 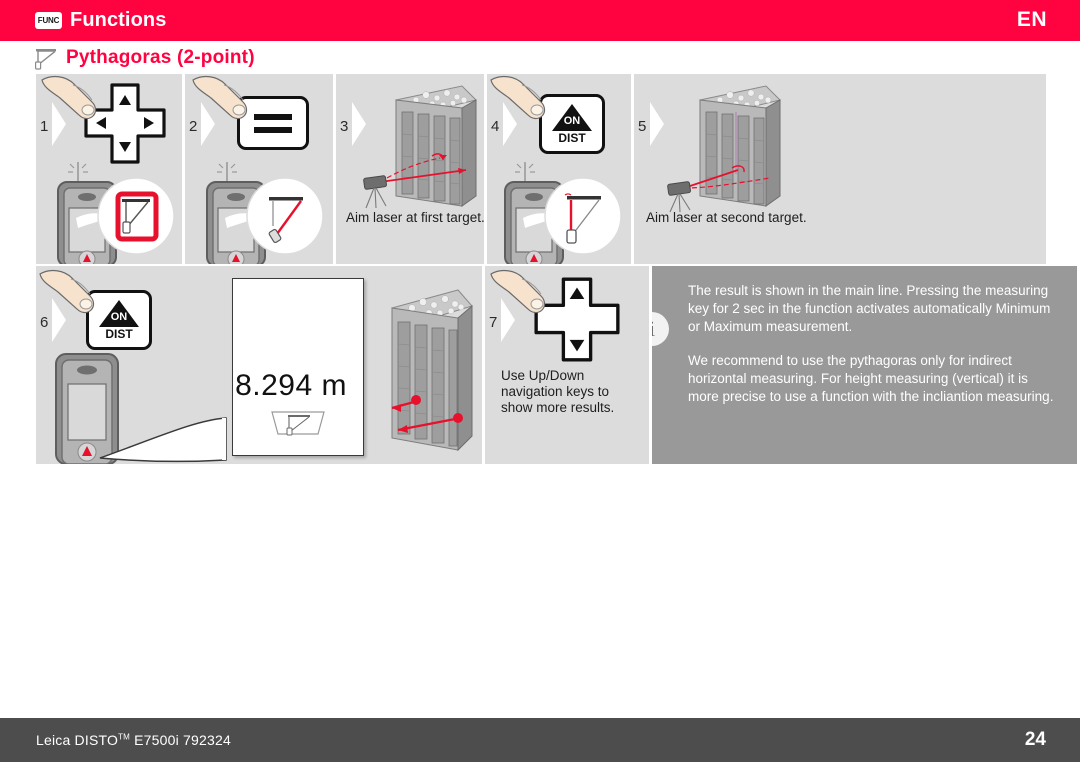 I want to click on building-result-illustration, so click(x=418, y=368).